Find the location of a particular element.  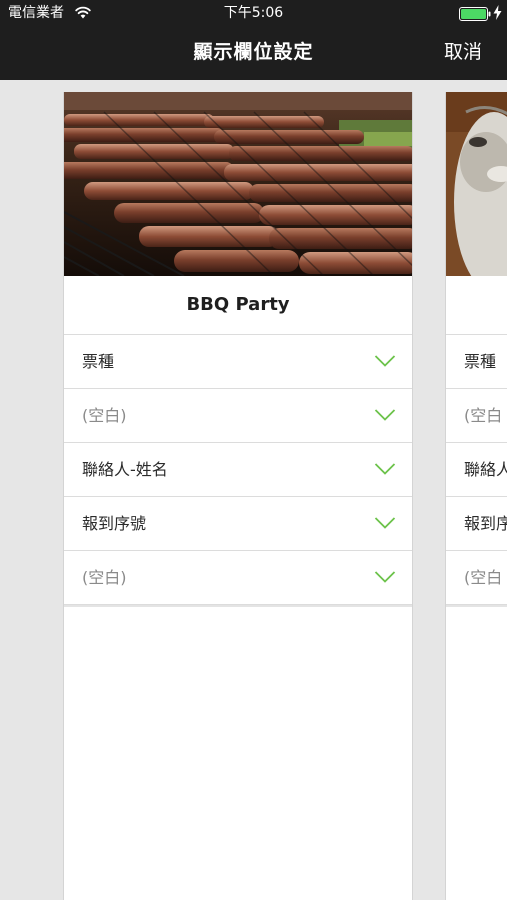

battery-icon is located at coordinates (475, 14).